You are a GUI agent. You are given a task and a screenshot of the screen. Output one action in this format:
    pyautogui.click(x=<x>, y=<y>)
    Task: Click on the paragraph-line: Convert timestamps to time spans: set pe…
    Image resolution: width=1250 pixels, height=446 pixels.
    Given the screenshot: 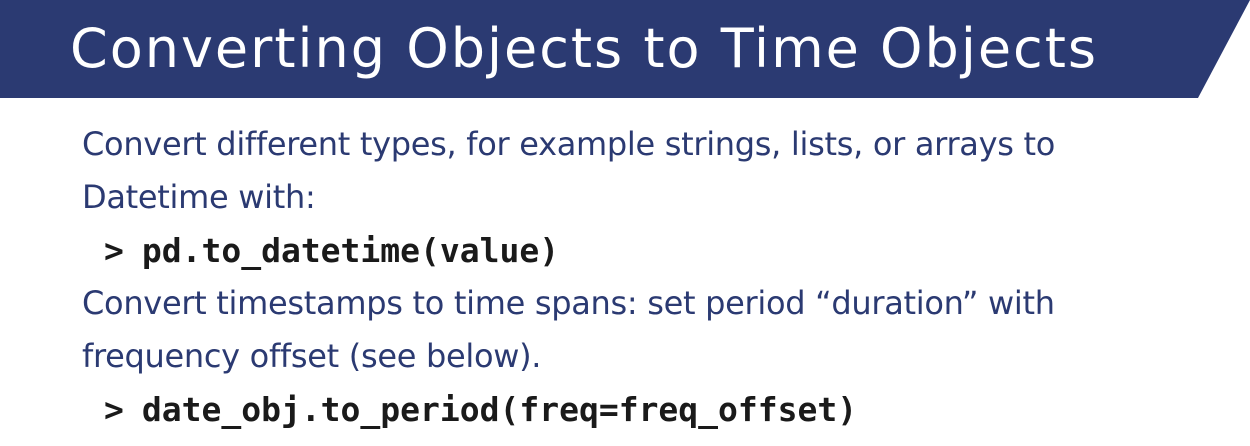 What is the action you would take?
    pyautogui.click(x=568, y=303)
    